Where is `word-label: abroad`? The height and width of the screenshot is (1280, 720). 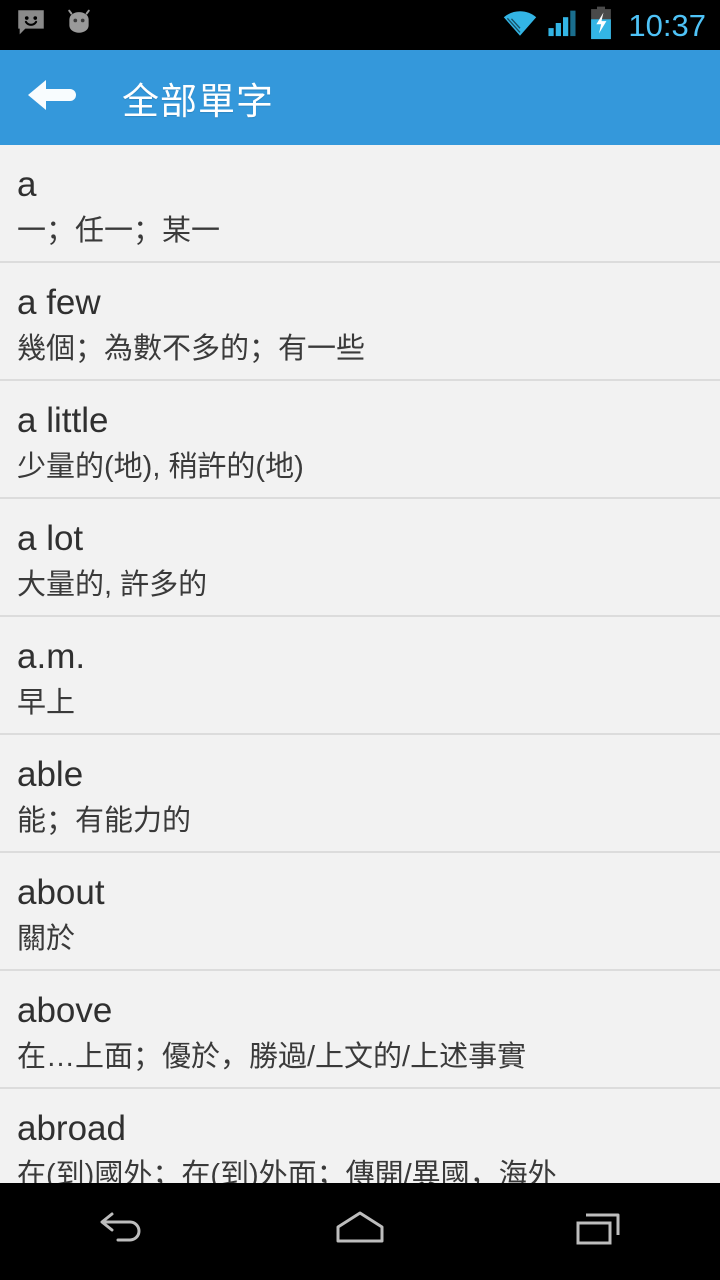 word-label: abroad is located at coordinates (71, 1128).